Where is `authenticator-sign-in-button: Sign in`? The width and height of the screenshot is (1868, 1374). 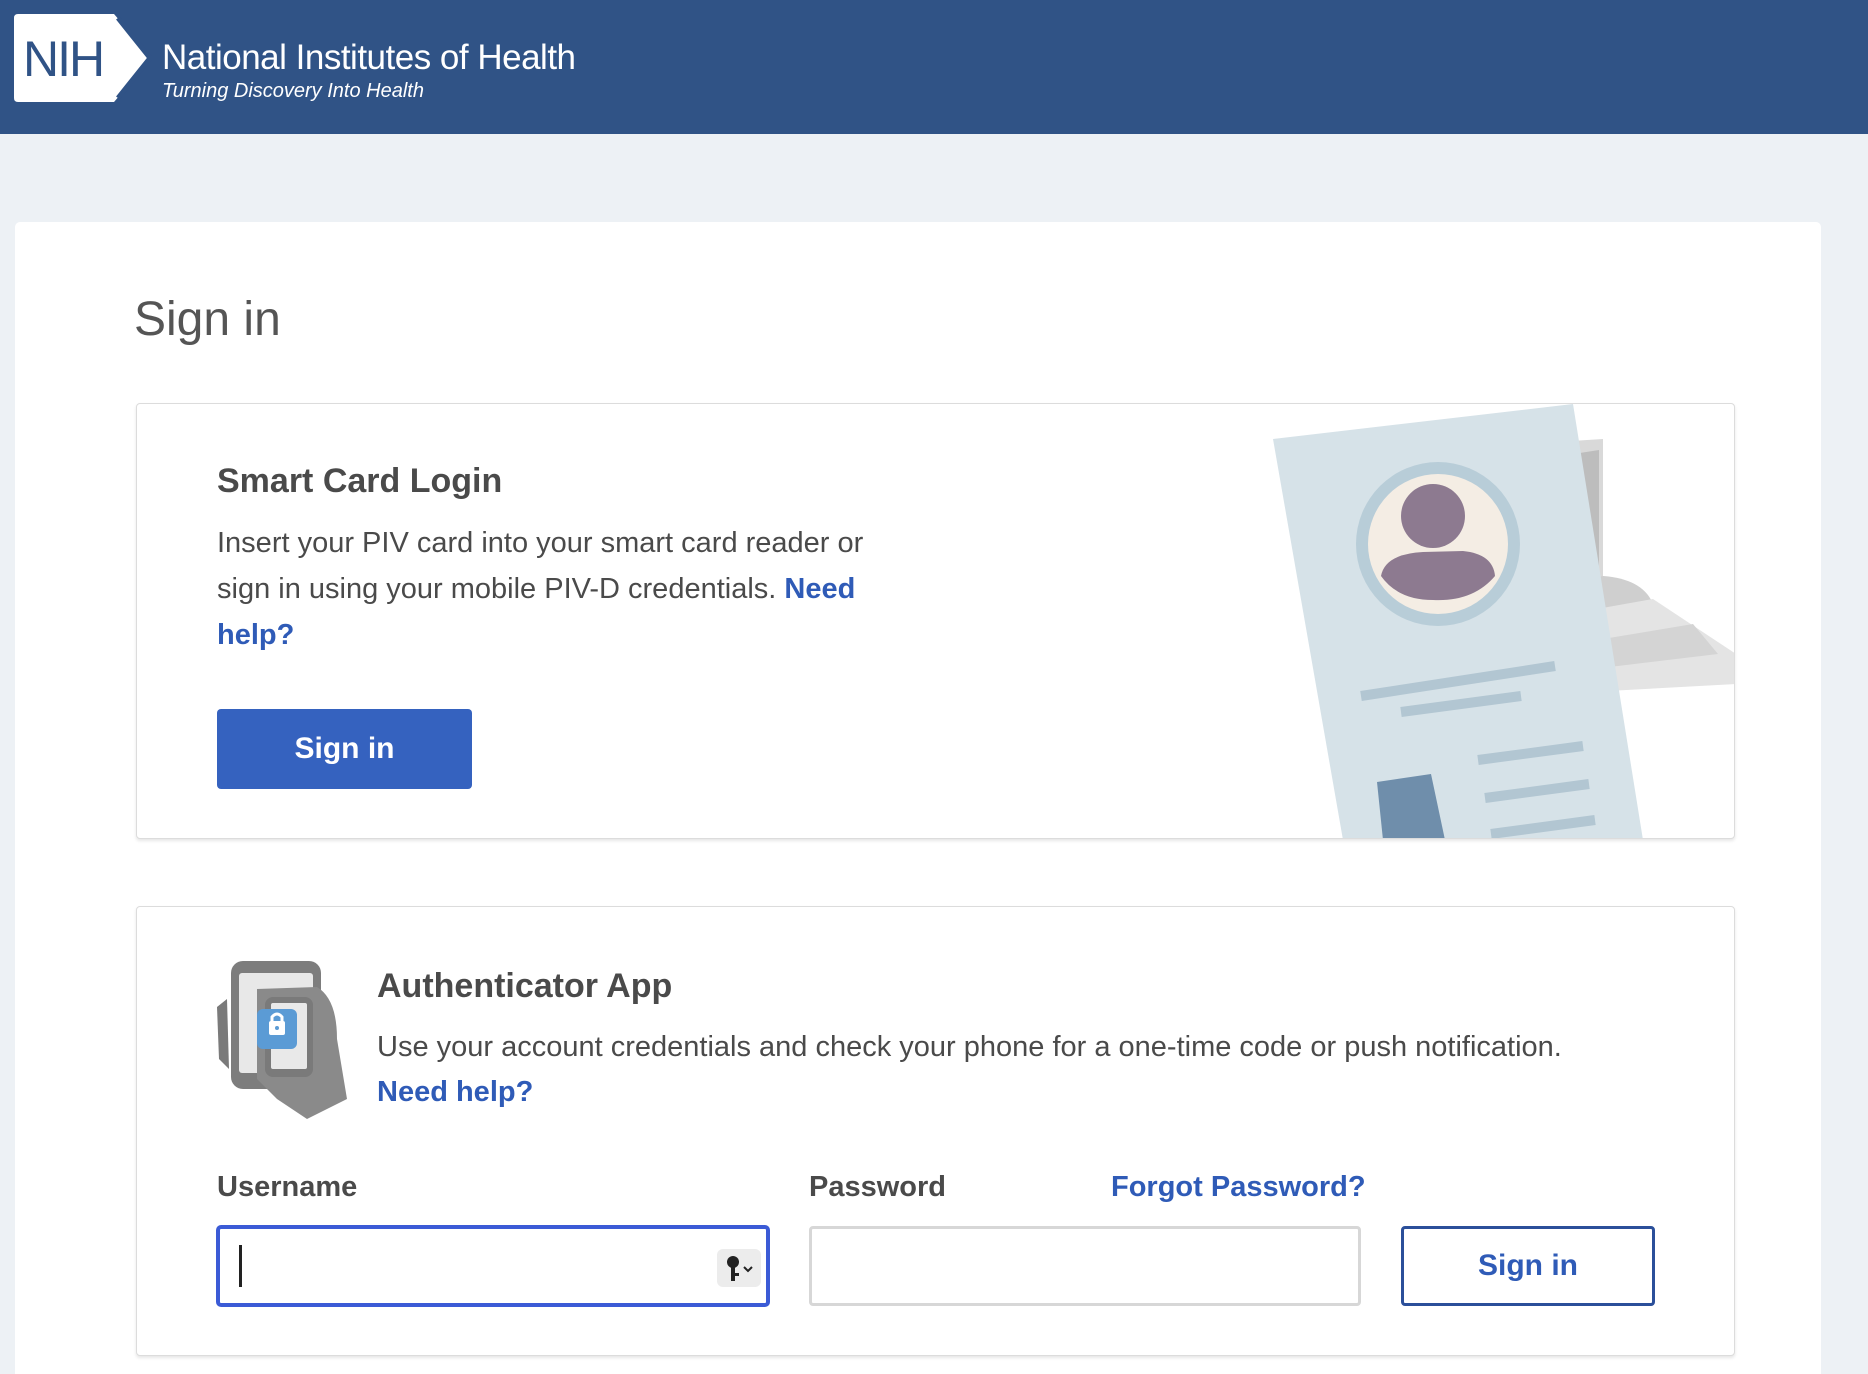
authenticator-sign-in-button: Sign in is located at coordinates (1528, 1266).